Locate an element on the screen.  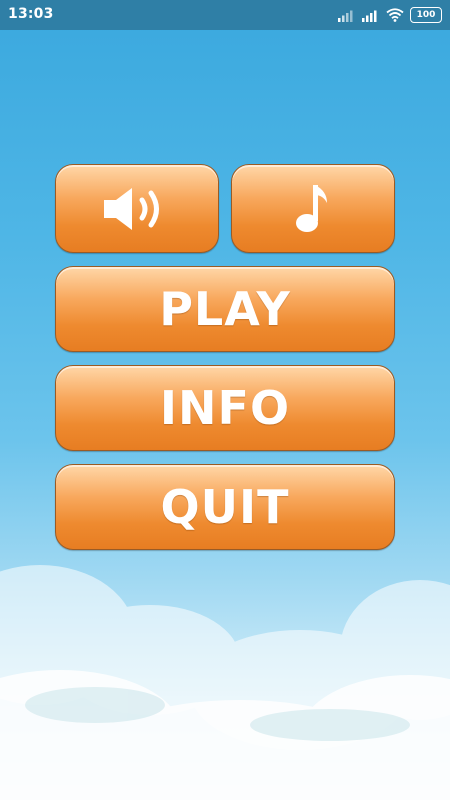
status-time: 13:03 is located at coordinates (31, 14).